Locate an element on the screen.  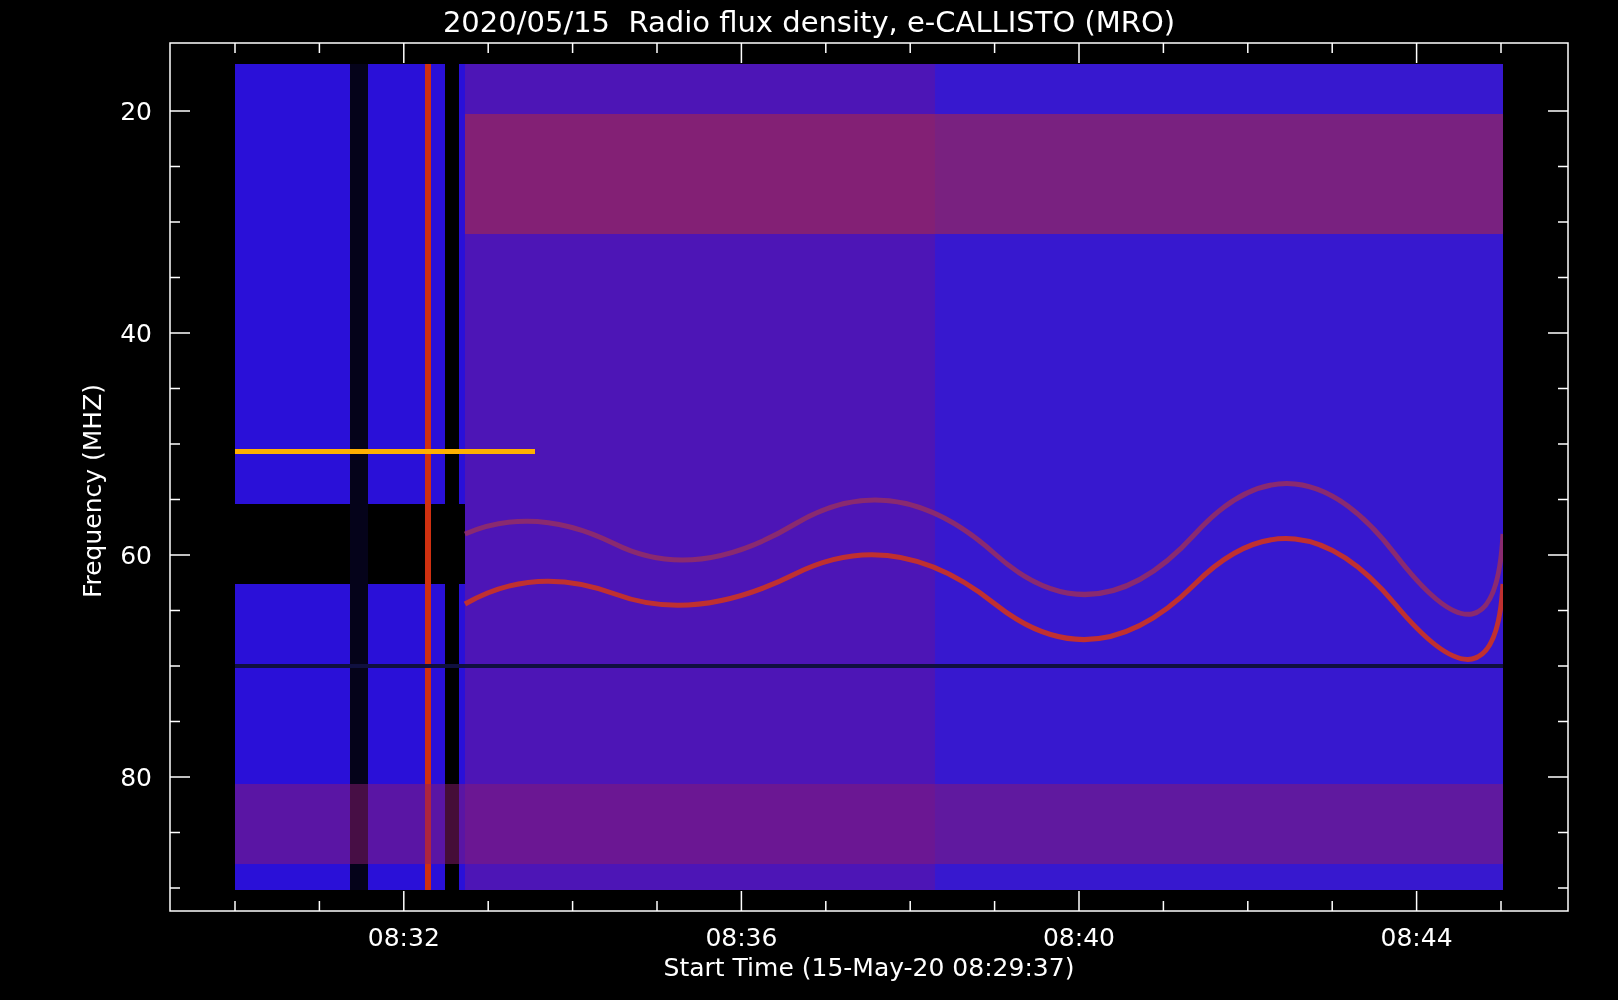
y-tick-label: 20 is located at coordinates (136, 111).